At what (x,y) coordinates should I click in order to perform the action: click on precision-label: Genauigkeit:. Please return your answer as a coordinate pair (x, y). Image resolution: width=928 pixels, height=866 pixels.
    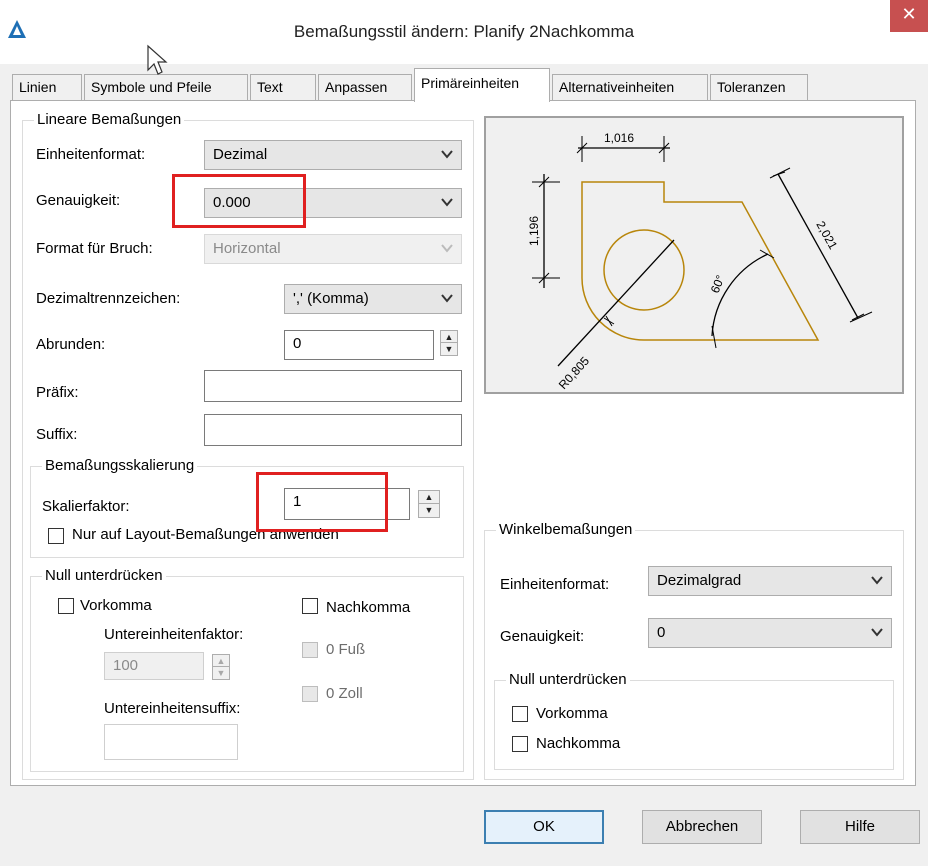
    Looking at the image, I should click on (78, 200).